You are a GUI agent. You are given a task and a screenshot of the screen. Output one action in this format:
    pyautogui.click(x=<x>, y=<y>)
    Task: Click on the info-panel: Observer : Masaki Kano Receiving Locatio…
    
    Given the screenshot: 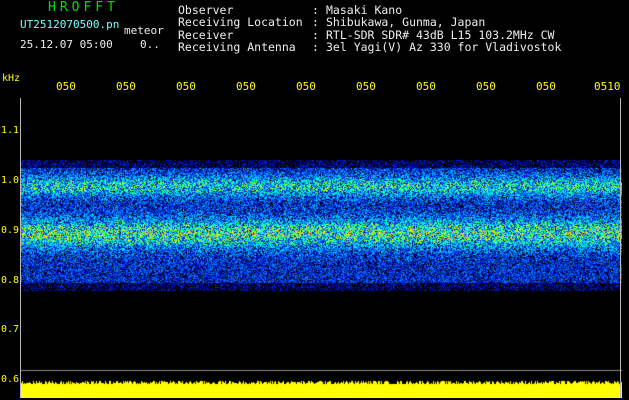 What is the action you would take?
    pyautogui.click(x=369, y=28)
    